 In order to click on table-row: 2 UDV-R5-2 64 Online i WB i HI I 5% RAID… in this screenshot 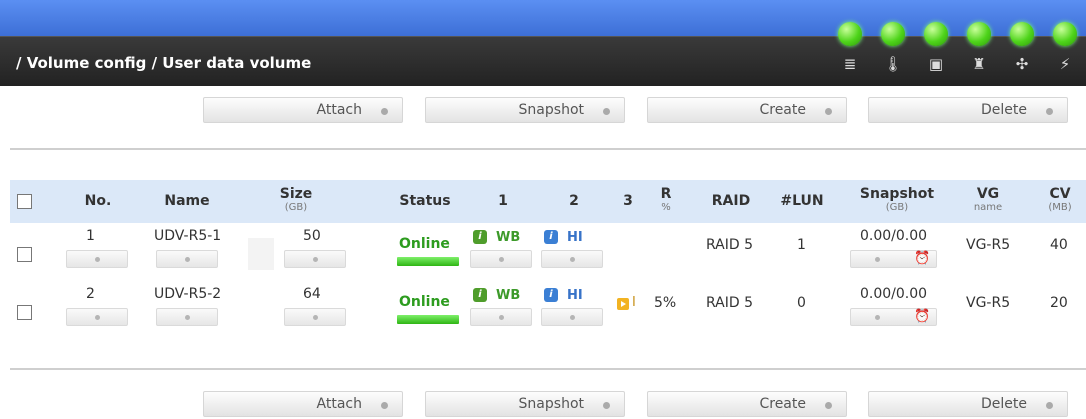, I will do `click(548, 309)`.